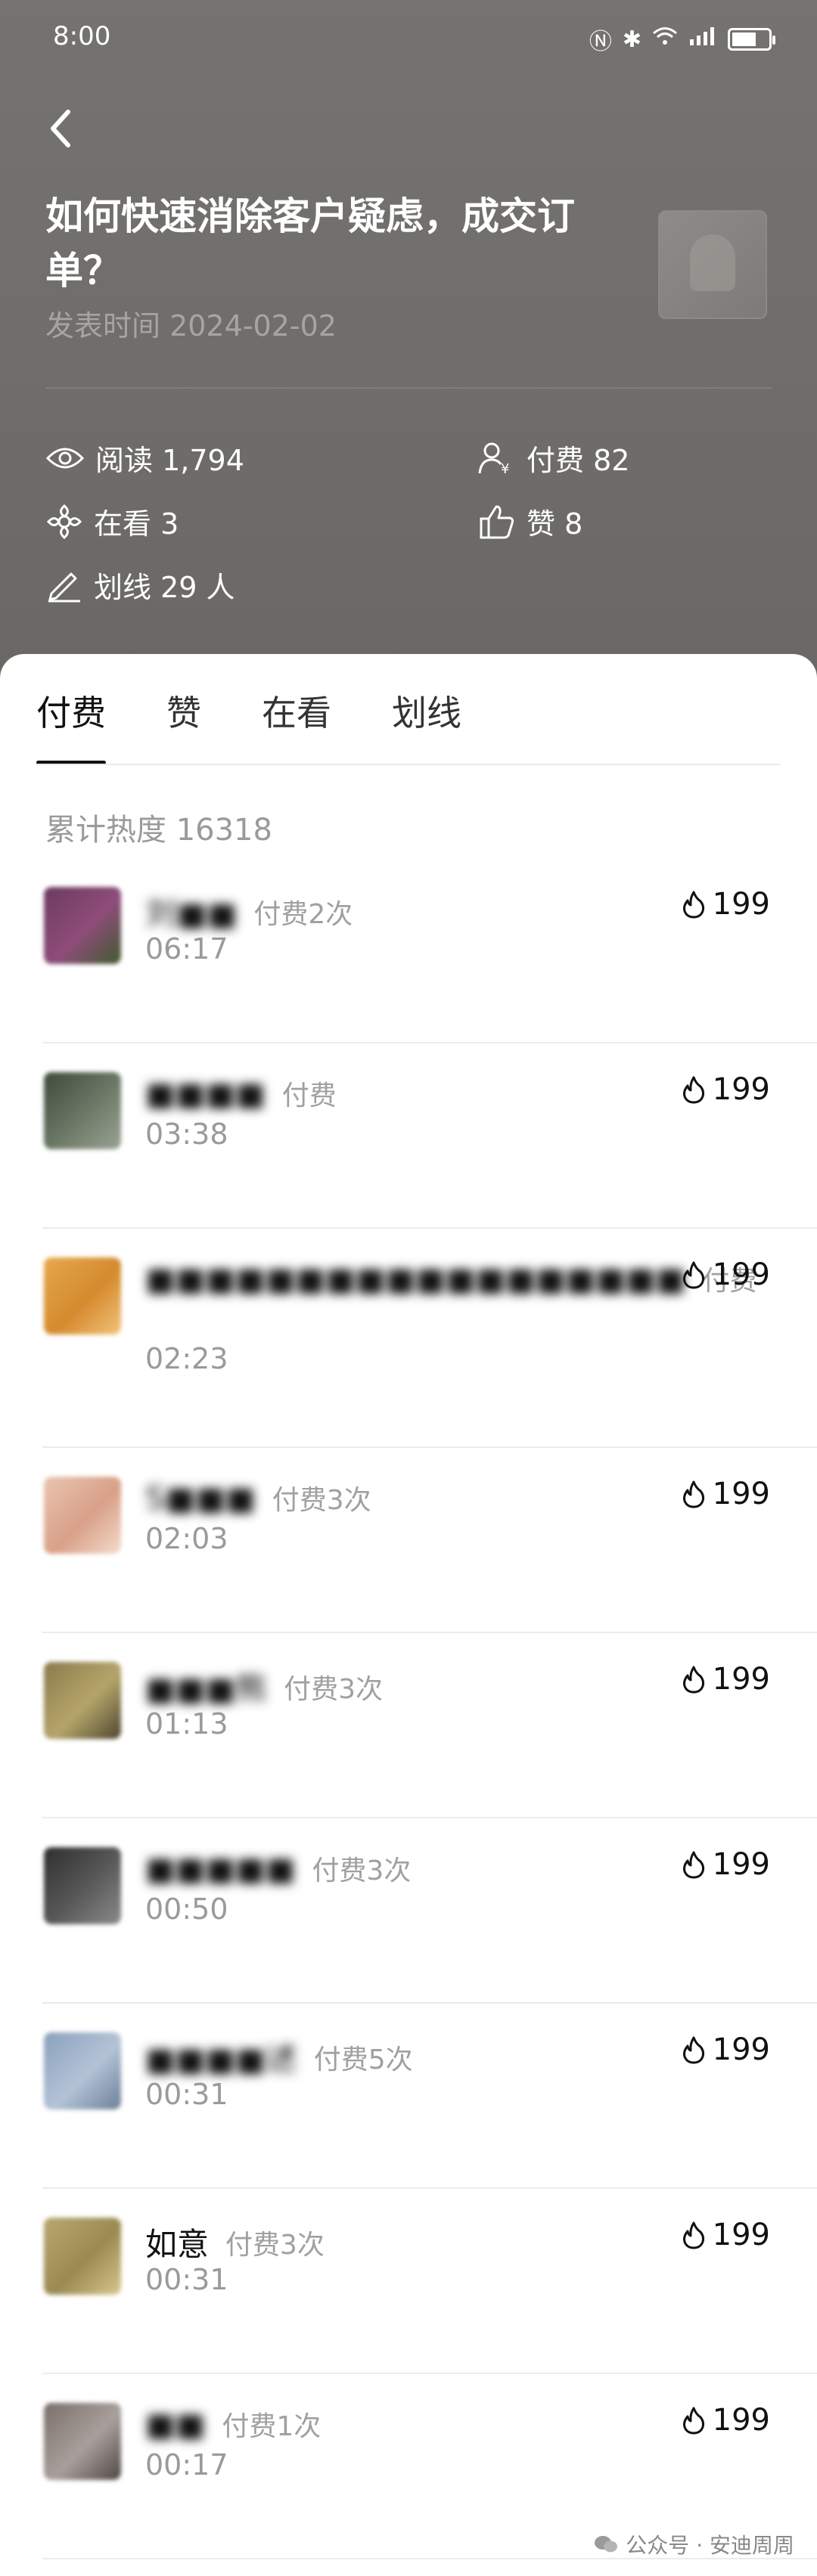 The width and height of the screenshot is (817, 2576). What do you see at coordinates (186, 1724) in the screenshot?
I see `pay-time: 01:13` at bounding box center [186, 1724].